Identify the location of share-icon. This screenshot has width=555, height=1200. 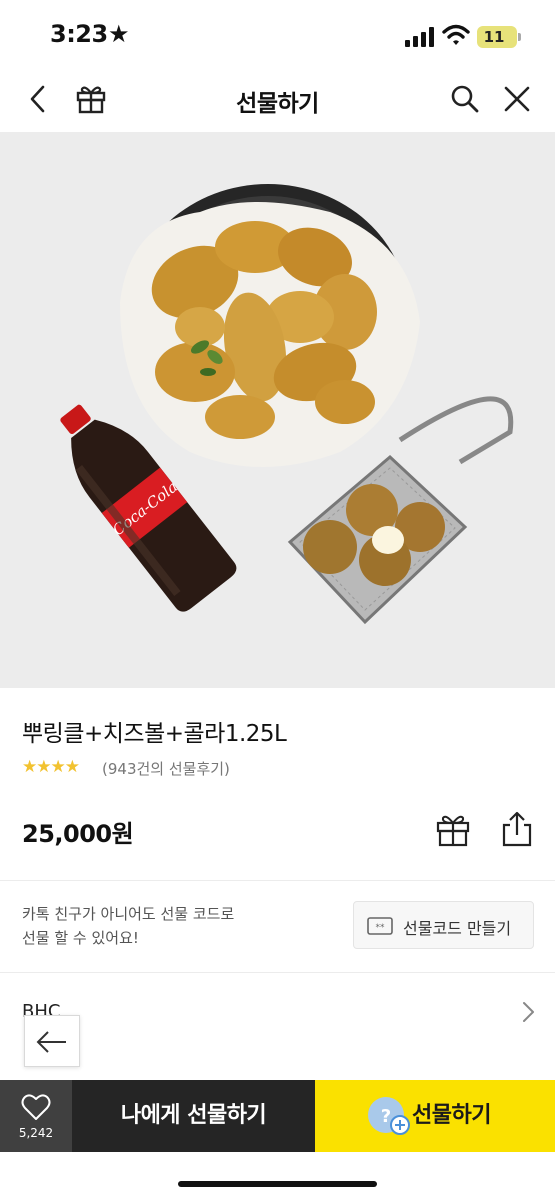
(517, 829).